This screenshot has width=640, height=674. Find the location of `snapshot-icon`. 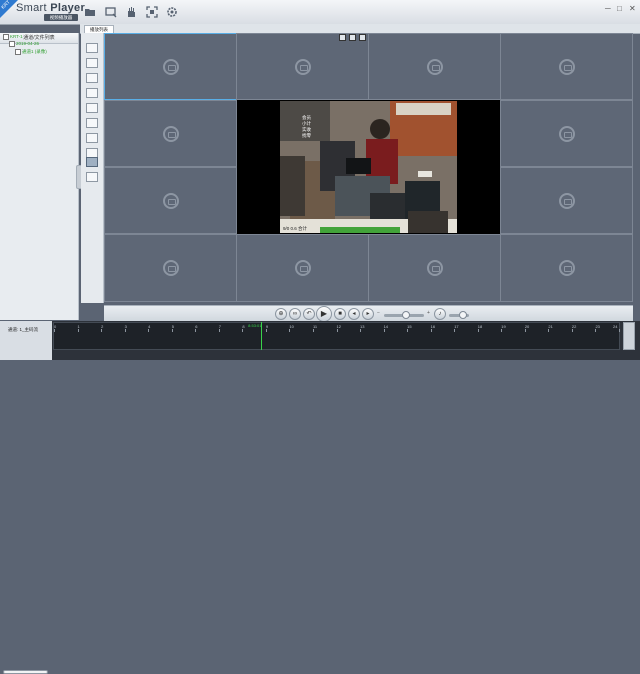

snapshot-icon is located at coordinates (111, 12).